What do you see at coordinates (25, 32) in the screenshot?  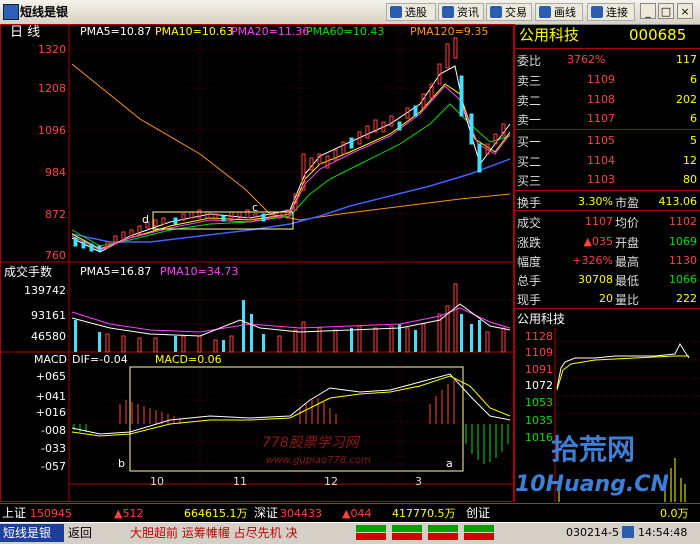 I see `period-label: 日 线` at bounding box center [25, 32].